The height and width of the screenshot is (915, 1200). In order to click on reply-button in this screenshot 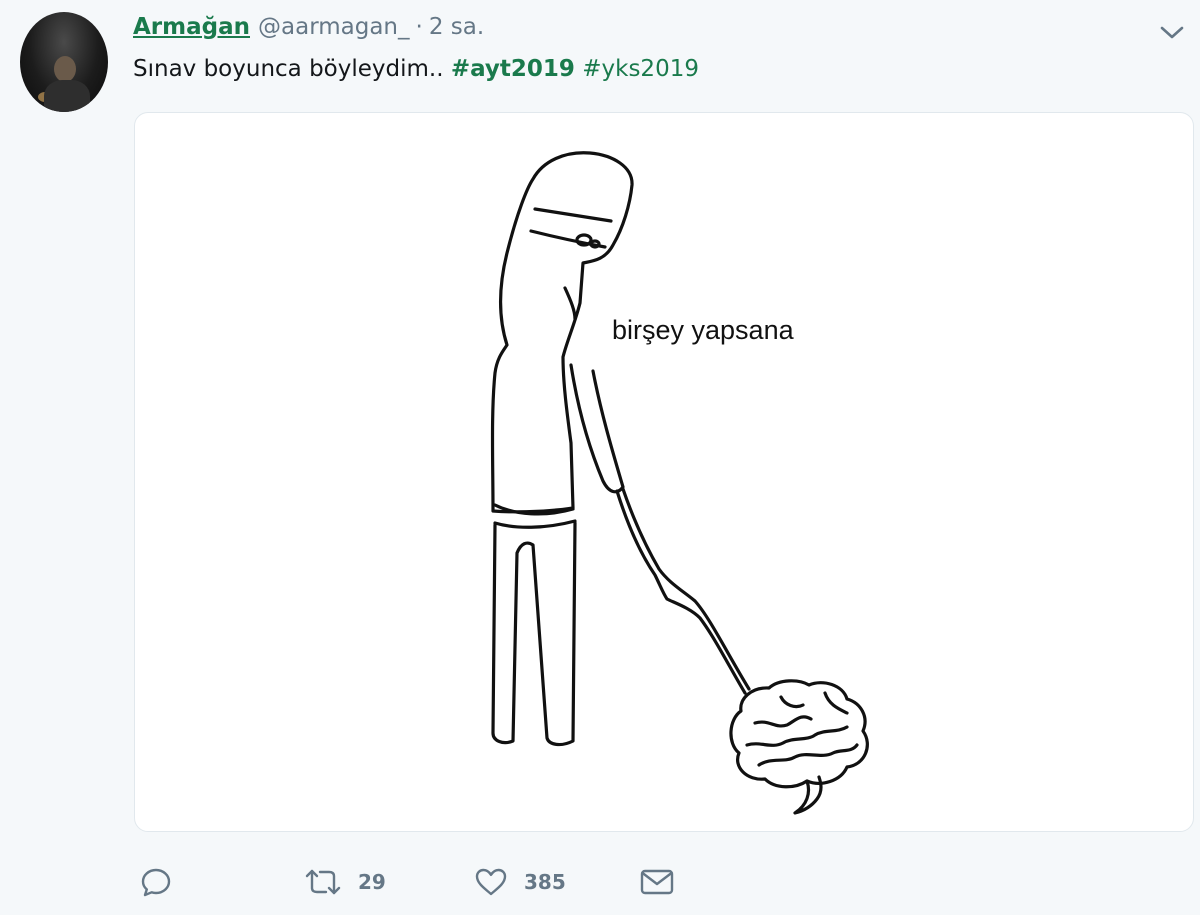, I will do `click(163, 882)`.